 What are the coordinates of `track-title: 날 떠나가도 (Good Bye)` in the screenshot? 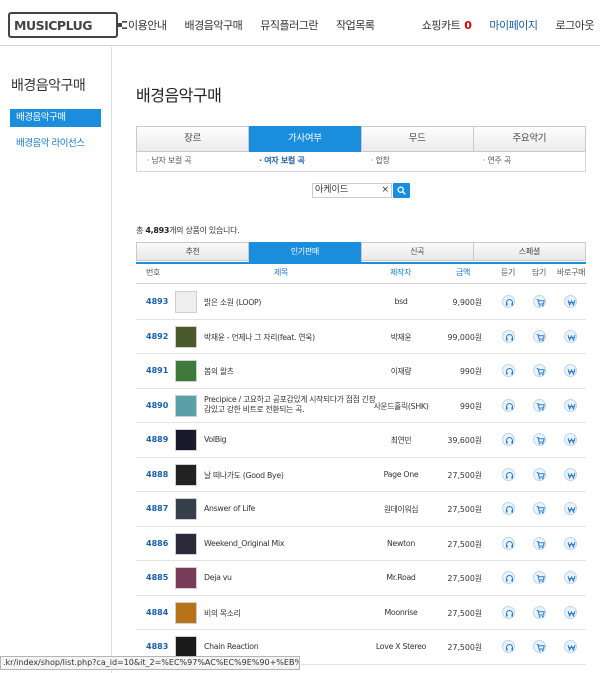 It's located at (288, 475).